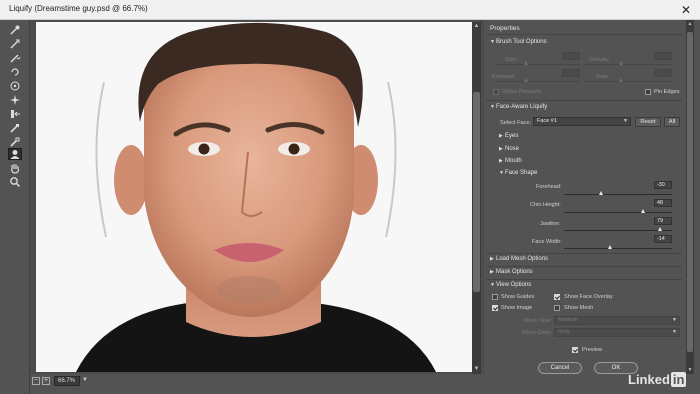  What do you see at coordinates (15, 128) in the screenshot?
I see `freeze-mask-tool-icon` at bounding box center [15, 128].